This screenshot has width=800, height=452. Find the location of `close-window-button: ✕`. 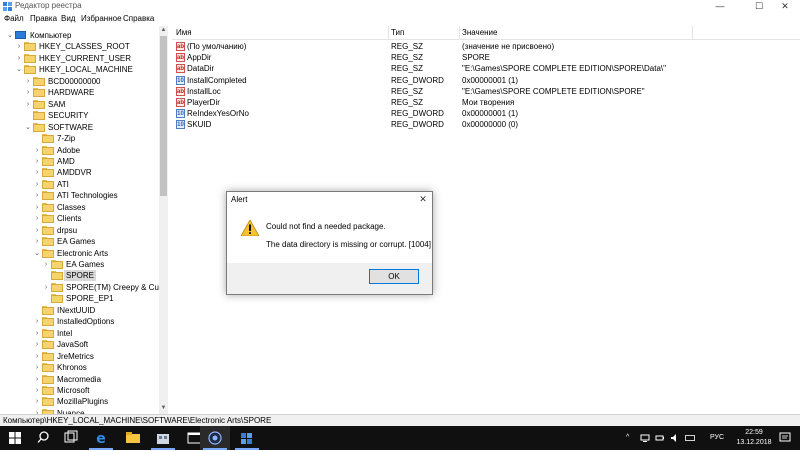

close-window-button: ✕ is located at coordinates (785, 6).